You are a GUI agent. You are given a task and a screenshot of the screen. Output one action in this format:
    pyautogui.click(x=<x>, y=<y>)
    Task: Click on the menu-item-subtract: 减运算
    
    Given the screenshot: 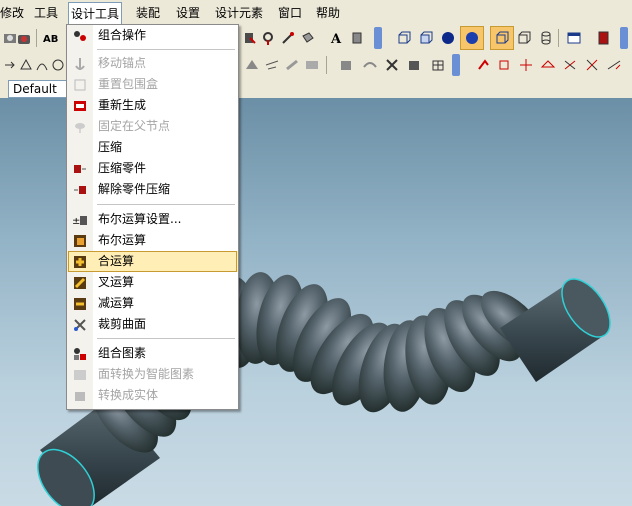 What is the action you would take?
    pyautogui.click(x=152, y=303)
    